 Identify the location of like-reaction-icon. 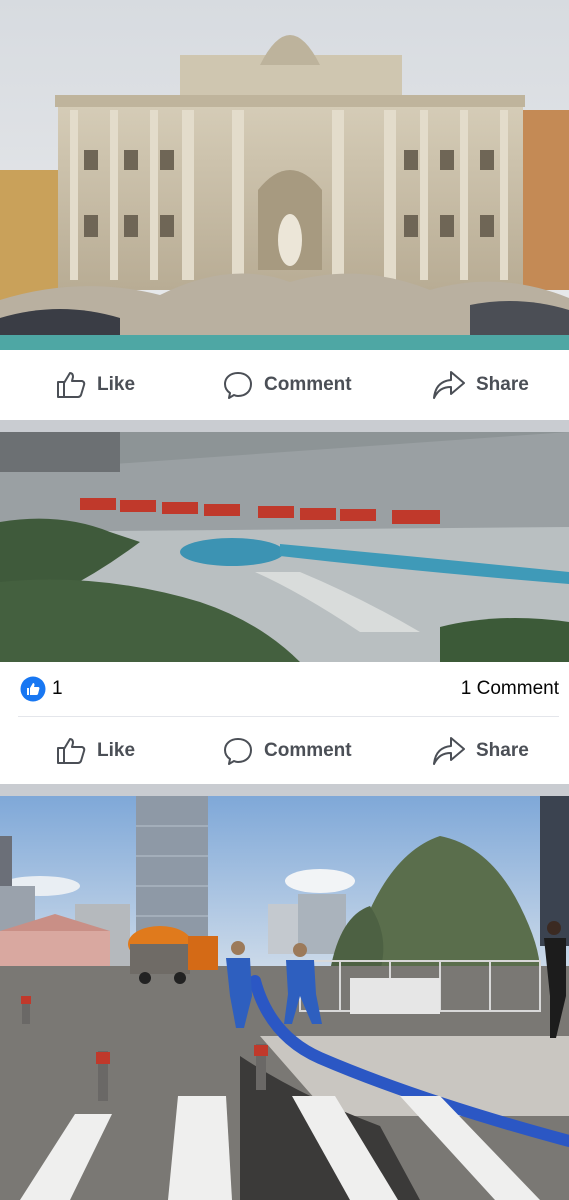
(33, 691).